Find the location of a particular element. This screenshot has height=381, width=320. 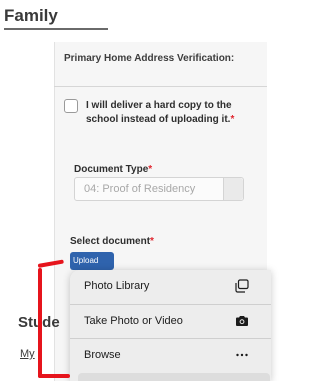

select-document-label: Select document* is located at coordinates (112, 241).